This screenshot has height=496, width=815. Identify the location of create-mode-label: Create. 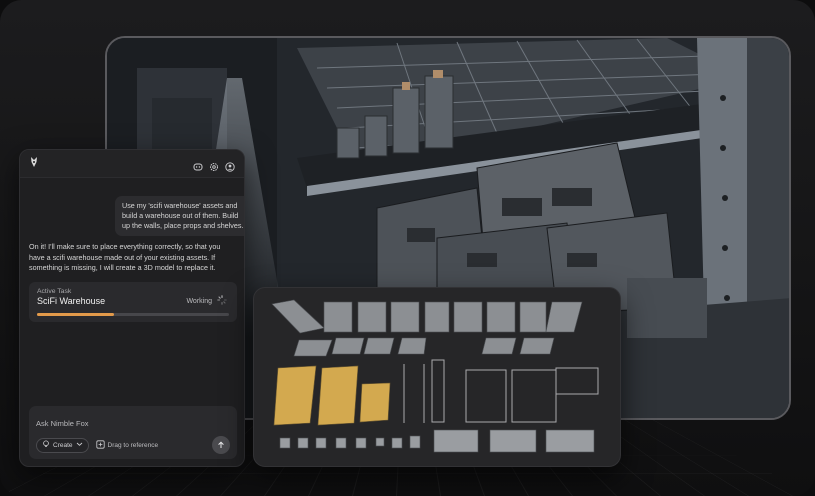
(63, 445).